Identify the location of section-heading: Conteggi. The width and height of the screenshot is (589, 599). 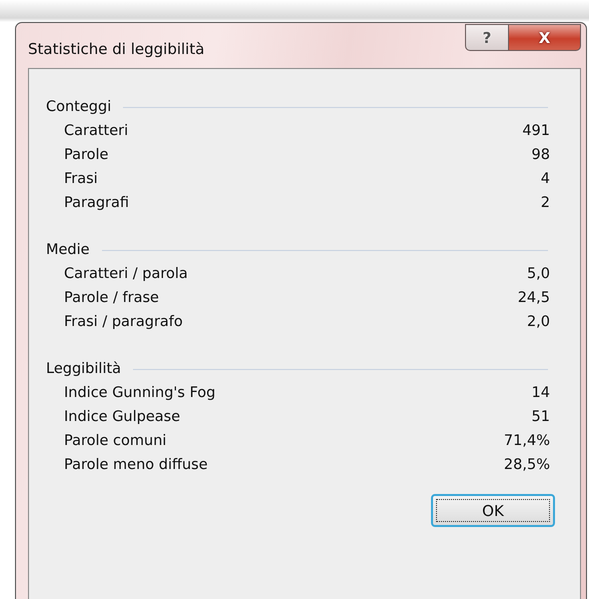
(79, 107).